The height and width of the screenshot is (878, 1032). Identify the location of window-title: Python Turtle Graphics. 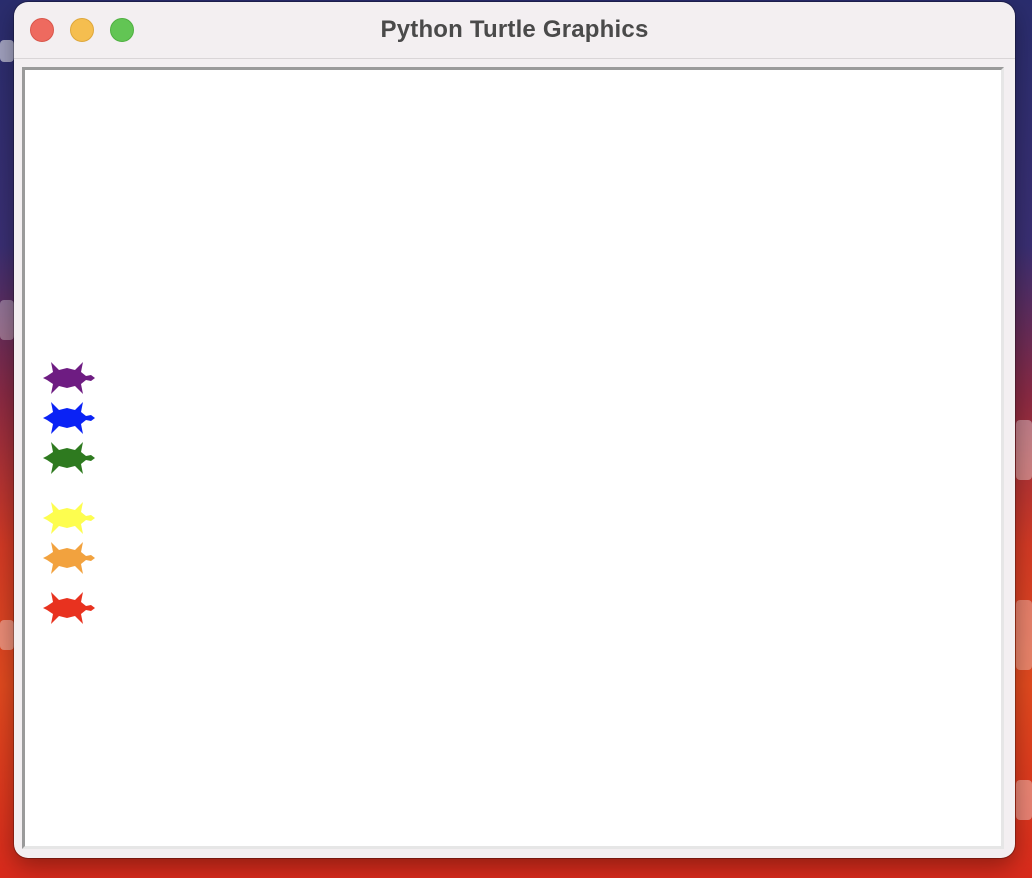
(514, 29).